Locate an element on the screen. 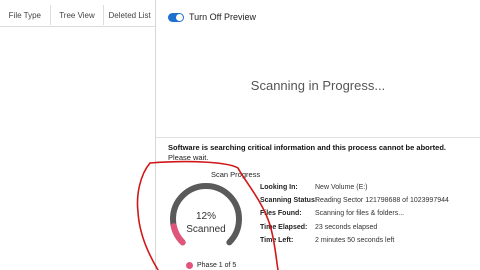 The height and width of the screenshot is (270, 480). tab-tree-view: Tree View is located at coordinates (78, 15).